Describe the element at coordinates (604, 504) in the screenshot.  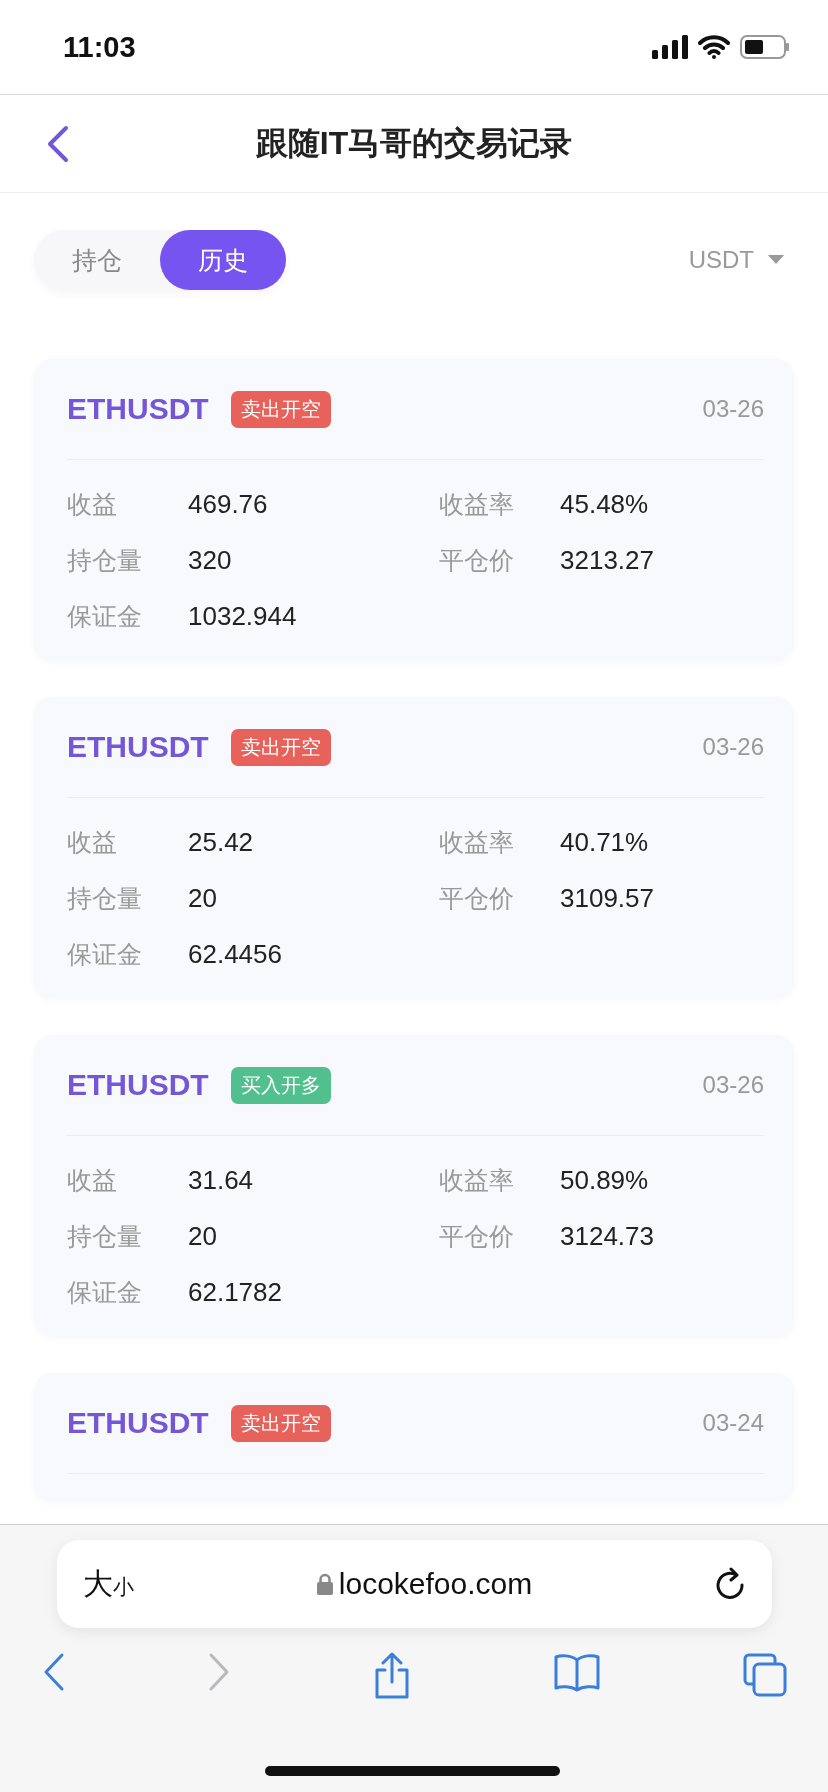
I see `field-value: 45.48%` at that location.